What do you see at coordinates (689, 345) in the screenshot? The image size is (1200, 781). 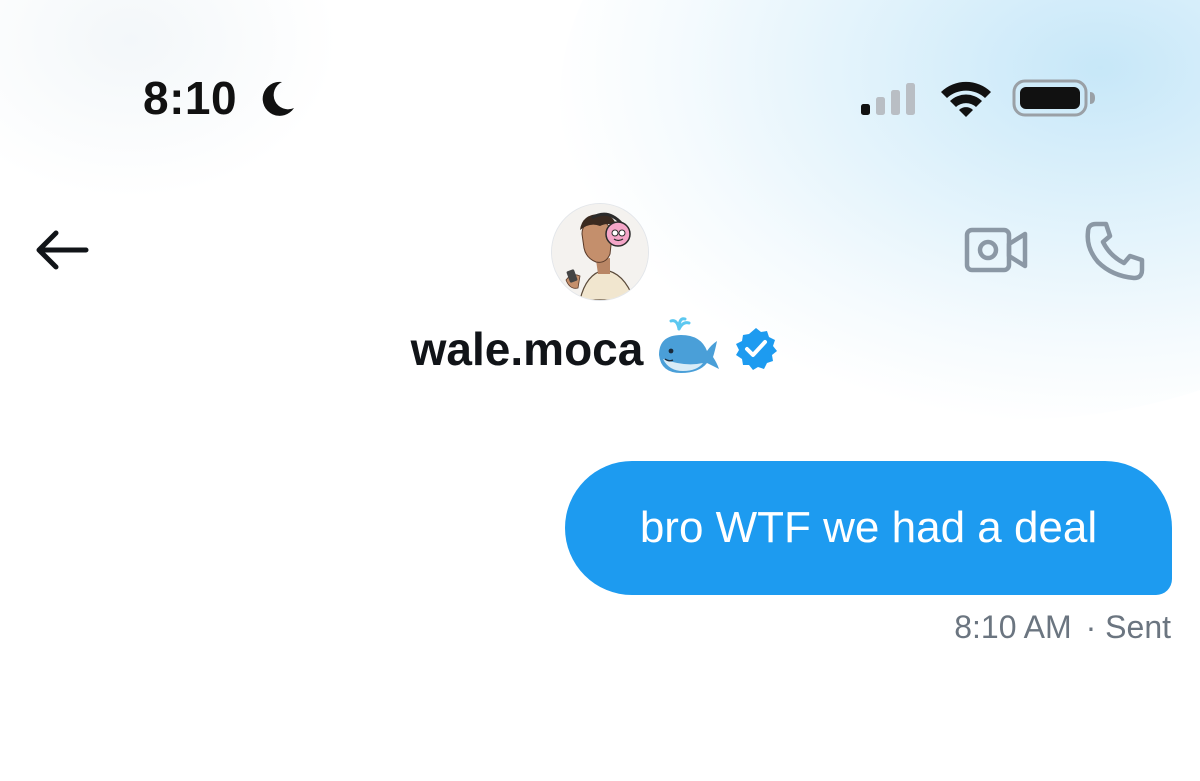 I see `spouting-whale-icon` at bounding box center [689, 345].